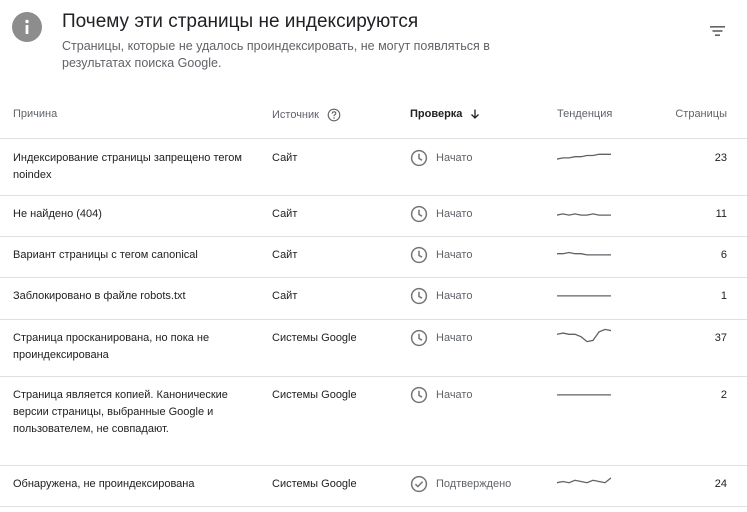 Image resolution: width=747 pixels, height=512 pixels. I want to click on reason-cell: Обнаружена, не проиндексирована, so click(104, 484).